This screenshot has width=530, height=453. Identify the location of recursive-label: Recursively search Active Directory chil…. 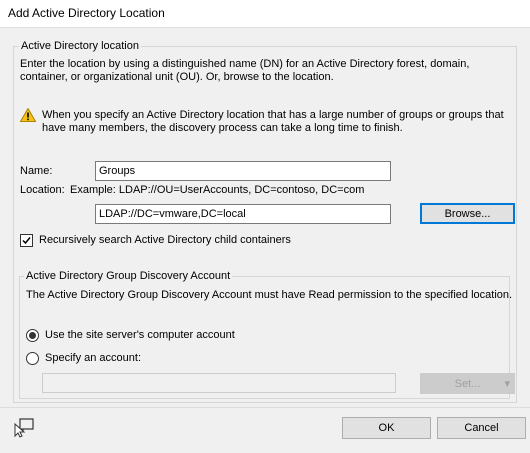
(165, 240).